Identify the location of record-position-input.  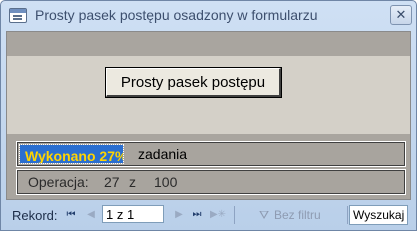
(133, 214).